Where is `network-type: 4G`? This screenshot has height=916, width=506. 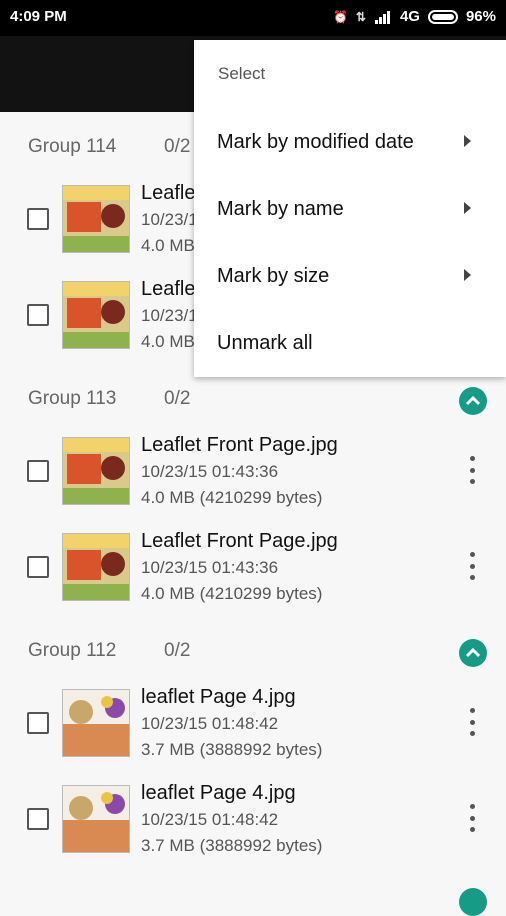
network-type: 4G is located at coordinates (409, 16).